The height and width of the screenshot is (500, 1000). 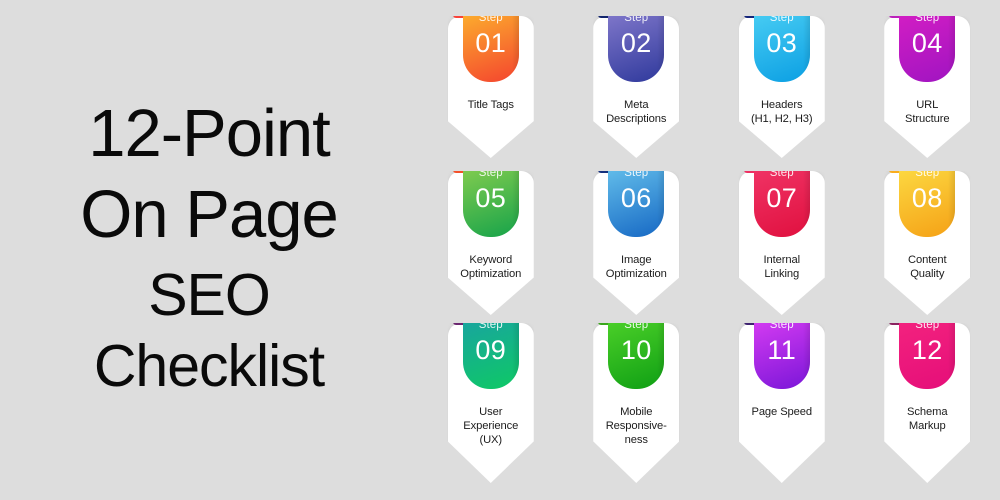 I want to click on step-number: 10, so click(x=636, y=349).